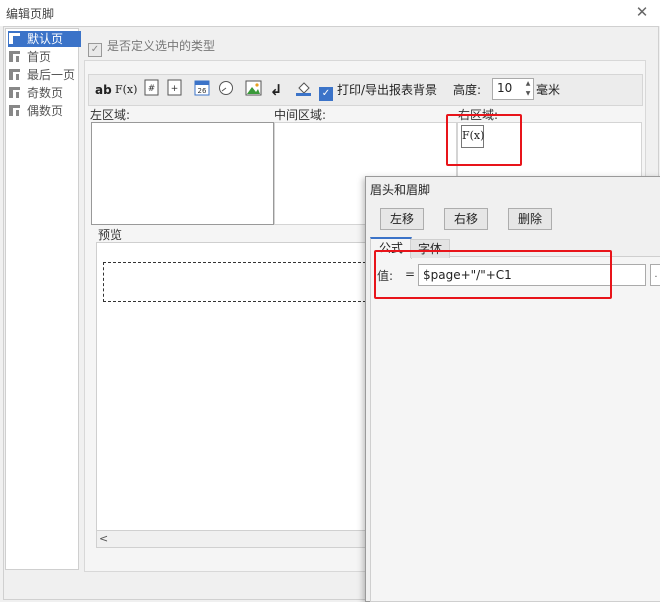  Describe the element at coordinates (330, 13) in the screenshot. I see `title-bar: 编辑页脚 ✕` at that location.